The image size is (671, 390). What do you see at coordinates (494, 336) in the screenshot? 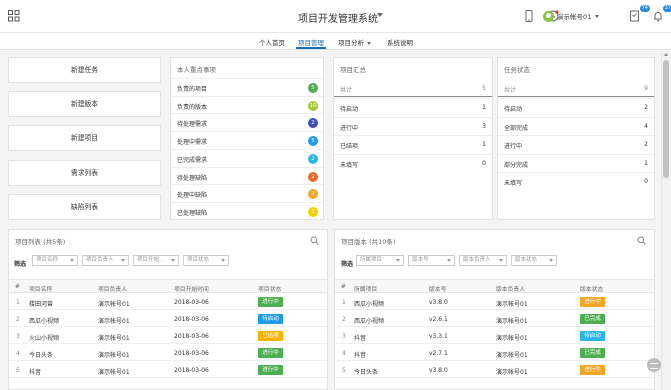
I see `table-row: 3 抖音 v3.3.1 演示帐号01 待启动` at bounding box center [494, 336].